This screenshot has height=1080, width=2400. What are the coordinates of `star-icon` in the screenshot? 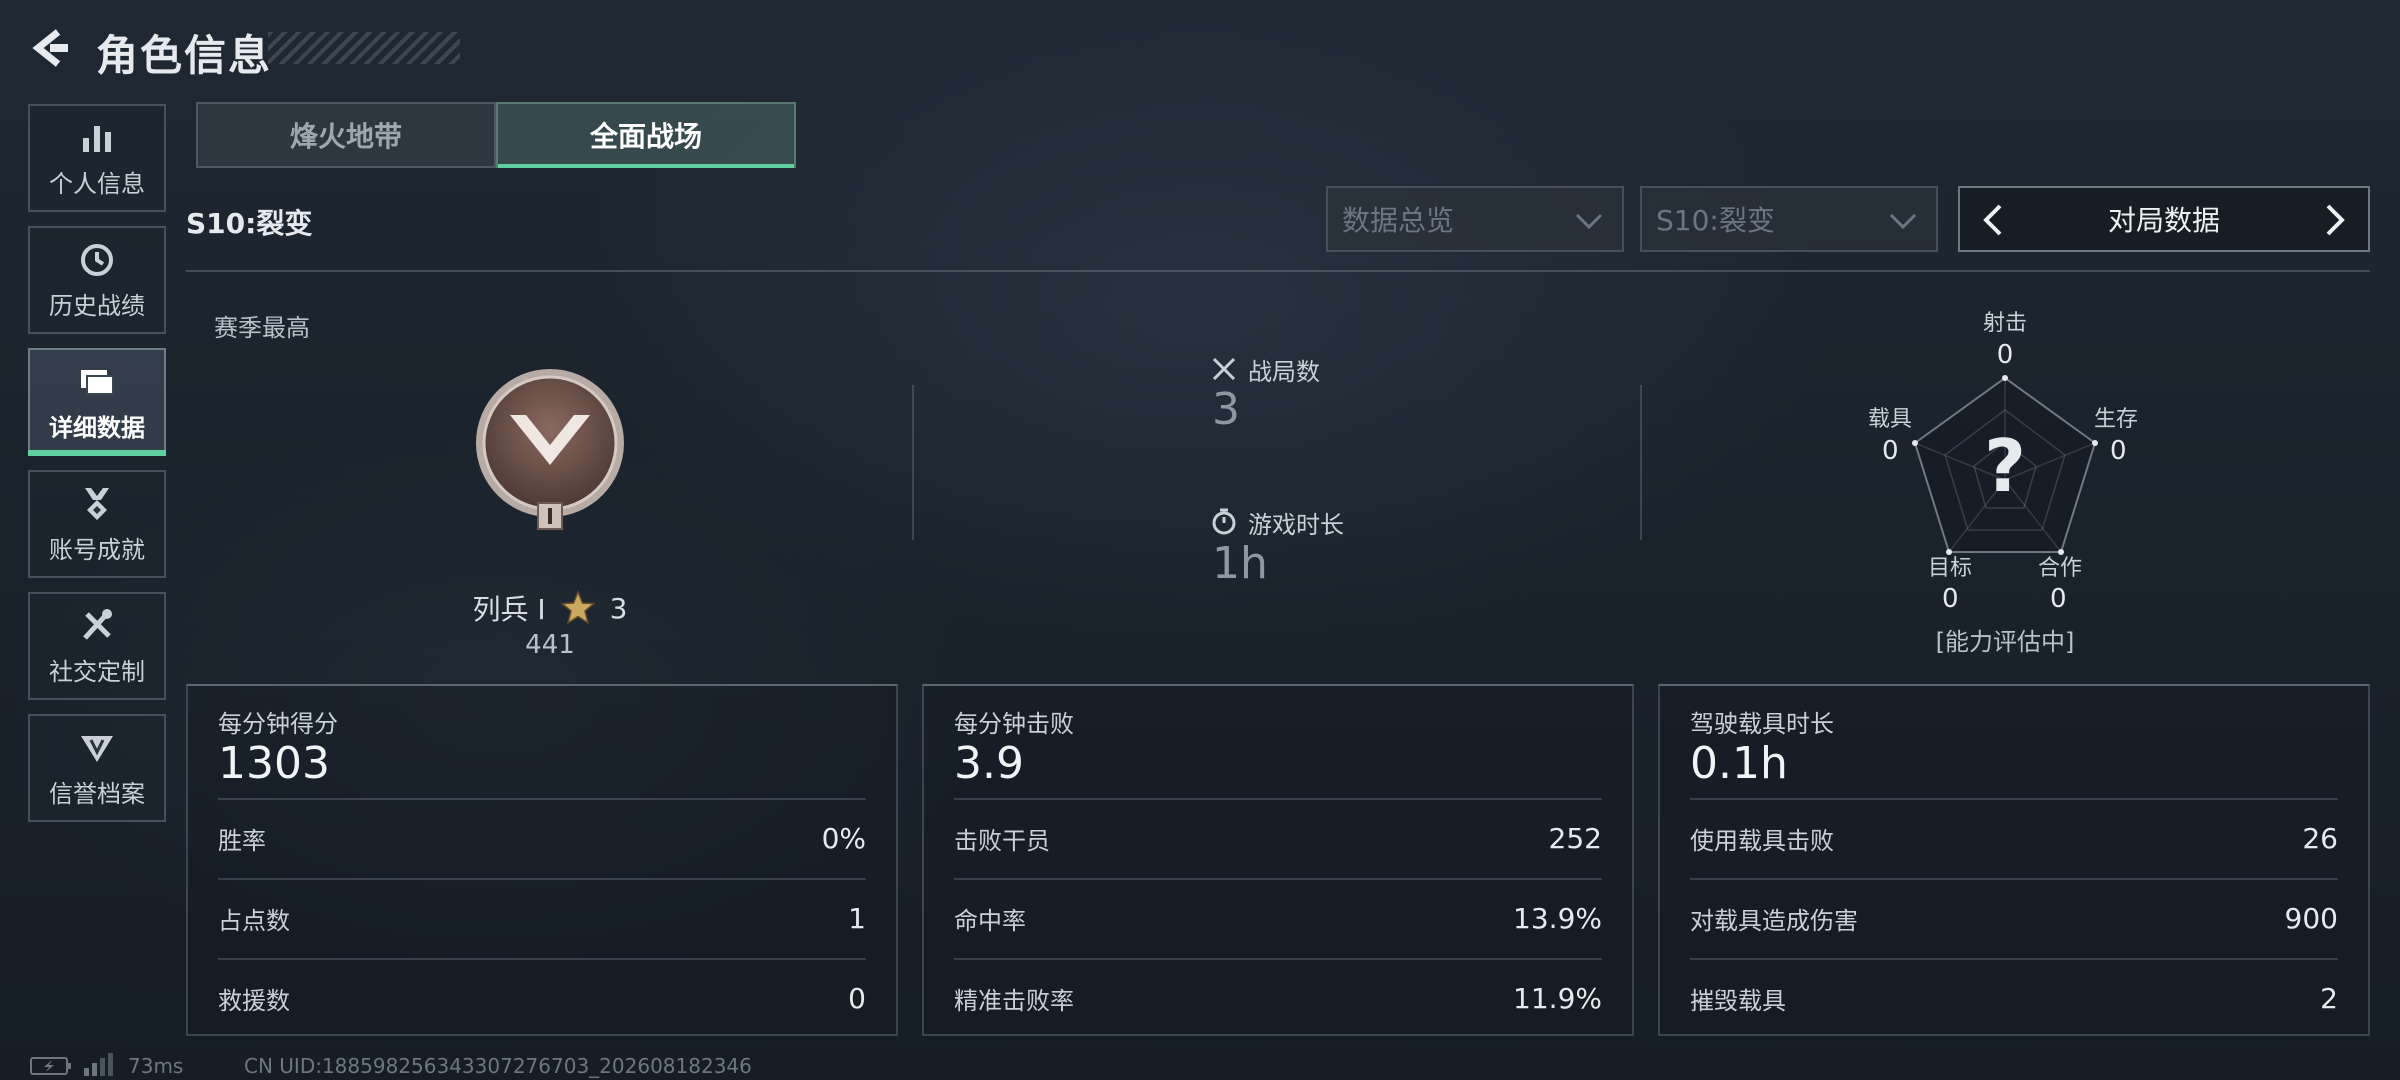 It's located at (577, 607).